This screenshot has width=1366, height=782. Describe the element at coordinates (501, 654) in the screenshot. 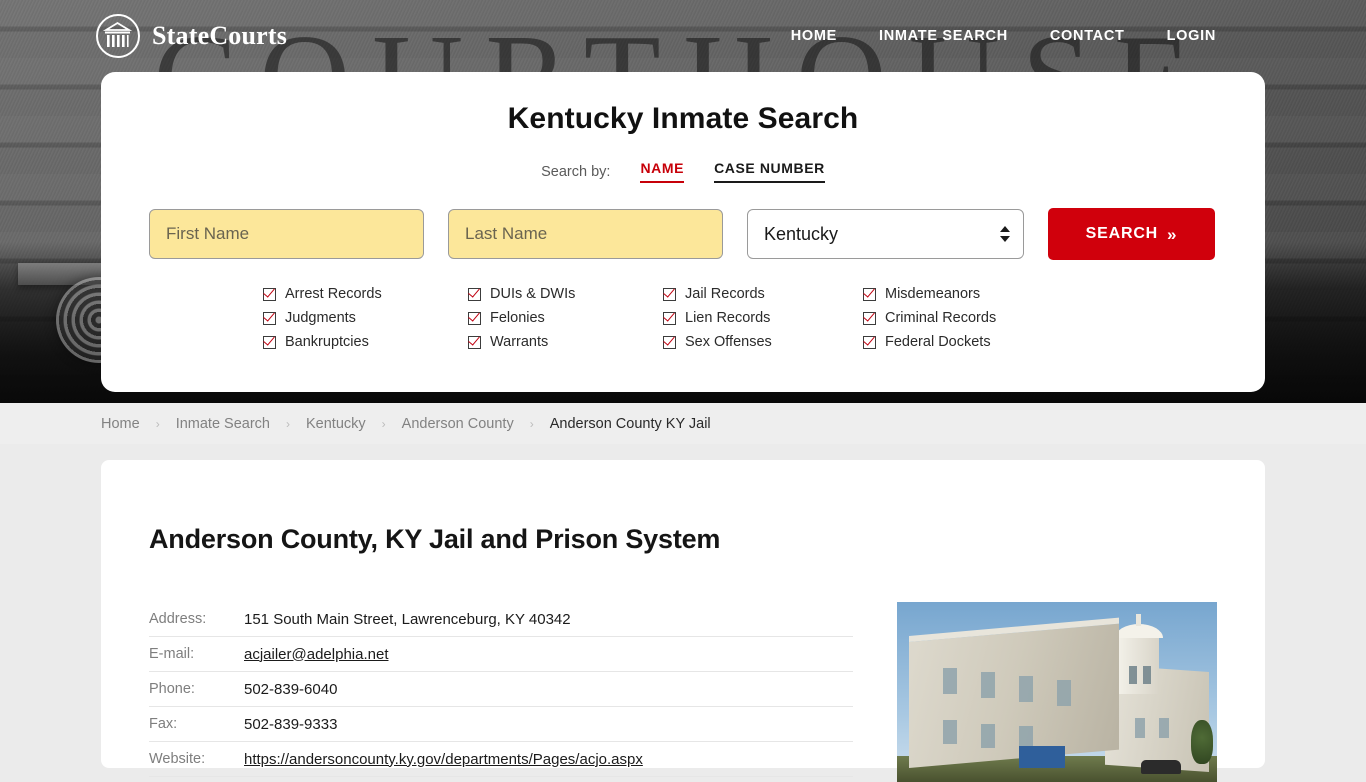

I see `info-row-email: E-mail: acjailer@adelphia.net` at that location.